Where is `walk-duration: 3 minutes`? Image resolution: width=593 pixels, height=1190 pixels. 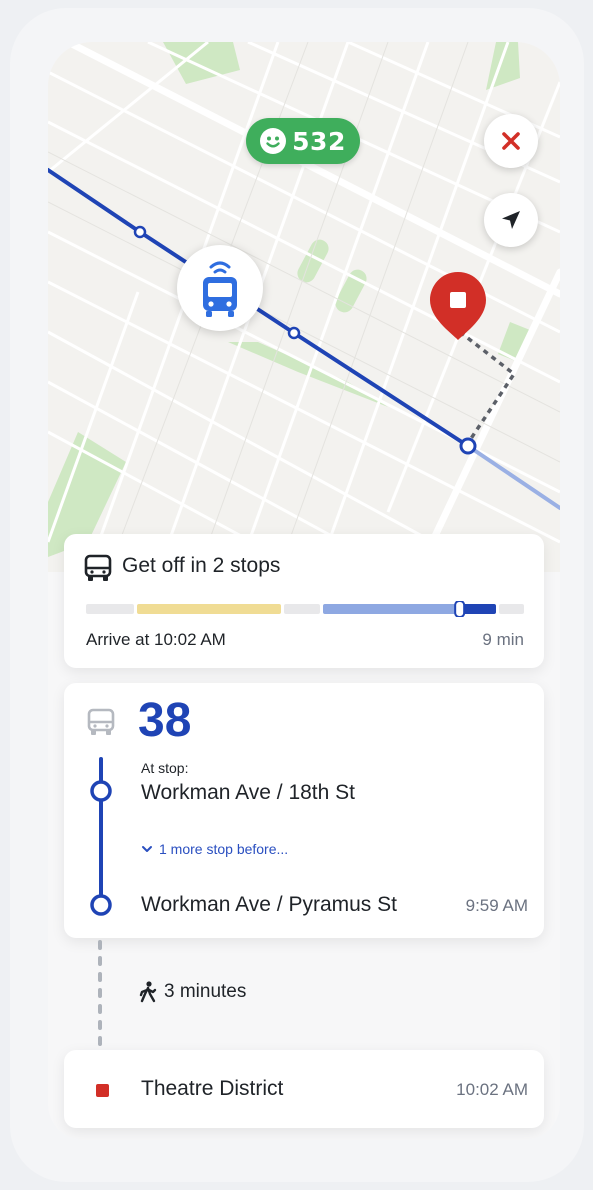
walk-duration: 3 minutes is located at coordinates (205, 991).